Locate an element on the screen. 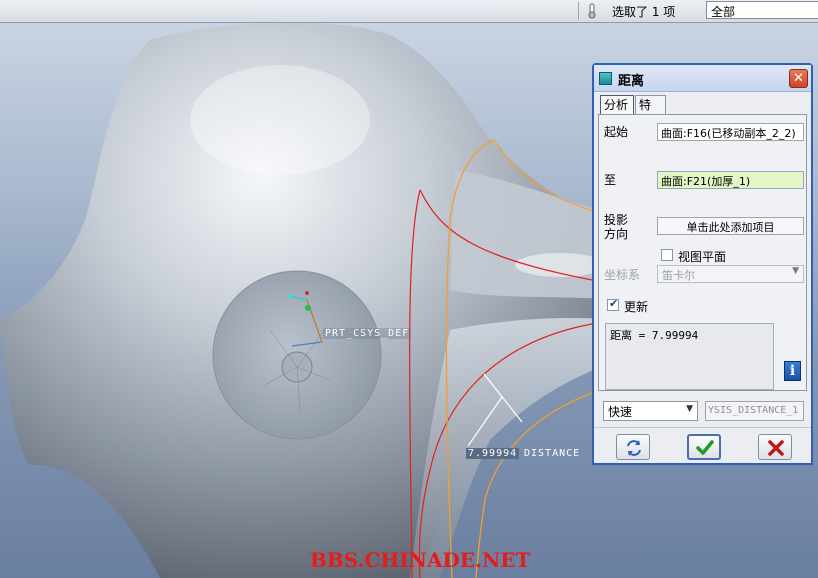  projection-direction-field: 单击此处添加项目 is located at coordinates (730, 226).